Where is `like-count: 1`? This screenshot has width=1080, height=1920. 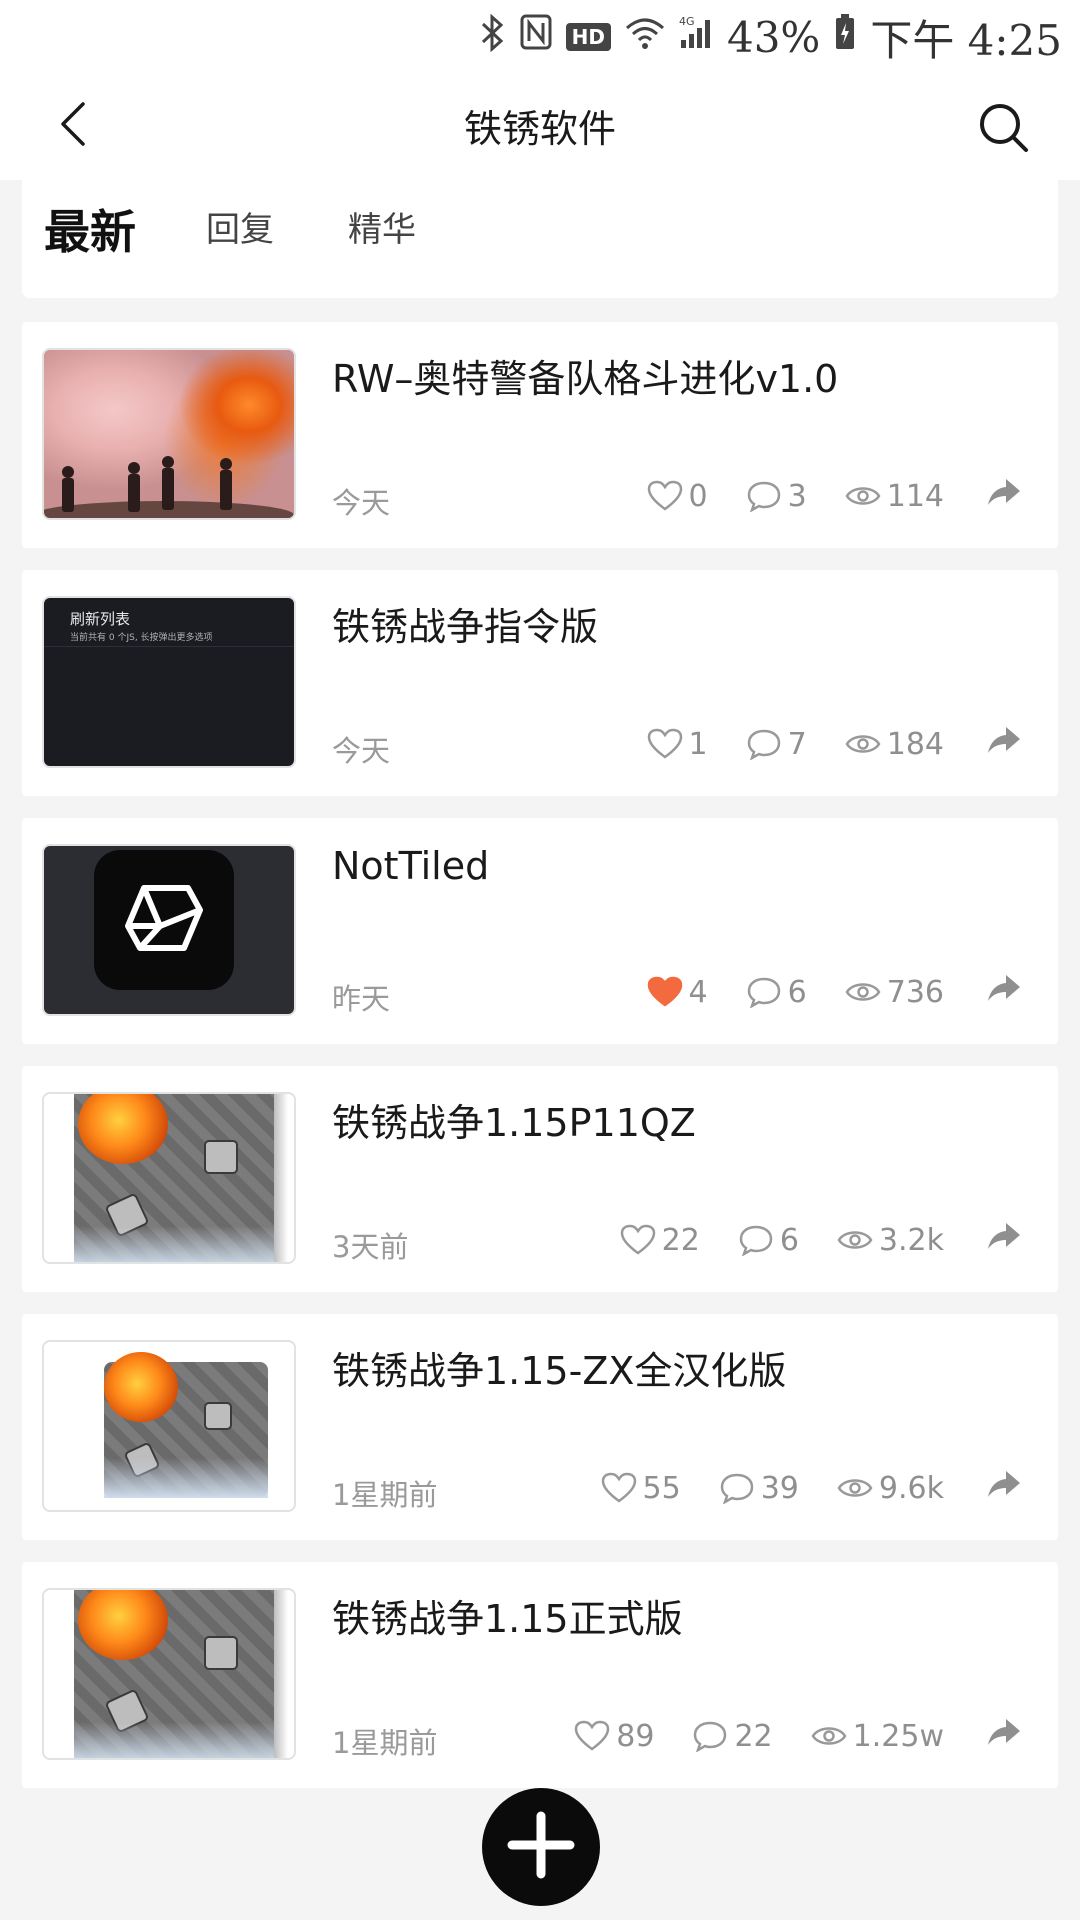 like-count: 1 is located at coordinates (698, 744).